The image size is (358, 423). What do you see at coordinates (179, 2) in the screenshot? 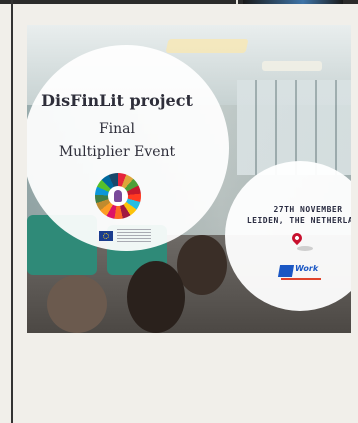
I see `top-strip` at bounding box center [179, 2].